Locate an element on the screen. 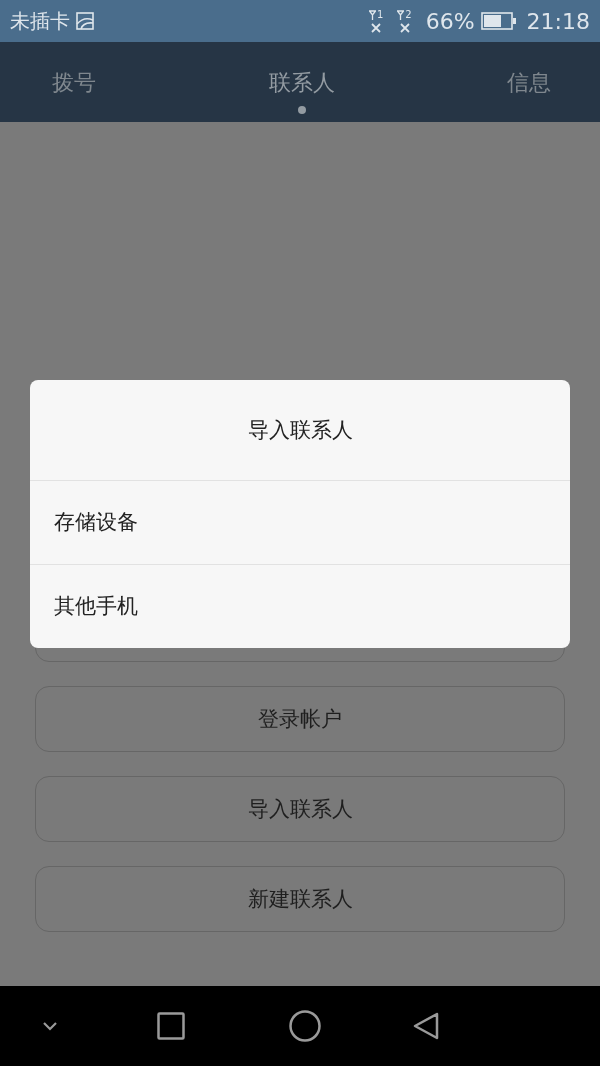 This screenshot has width=600, height=1066. tab: 信息 is located at coordinates (529, 91).